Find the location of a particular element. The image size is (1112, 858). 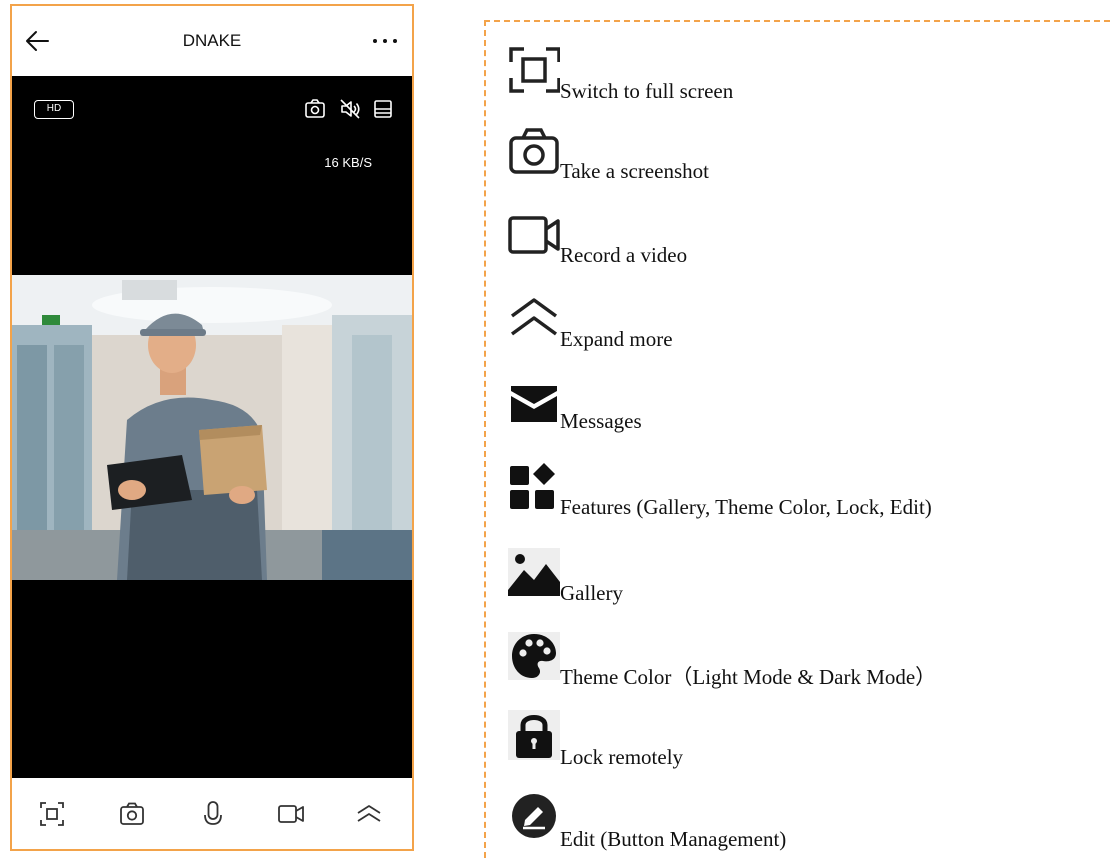

app-title: DNAKE is located at coordinates (212, 40).